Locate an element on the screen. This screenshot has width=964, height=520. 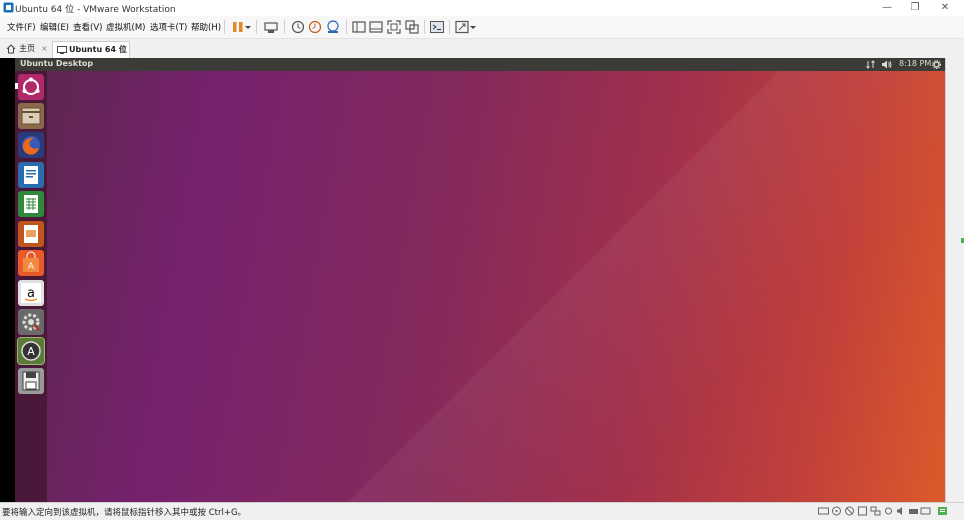
tab-home: 主页 × is located at coordinates (27, 49).